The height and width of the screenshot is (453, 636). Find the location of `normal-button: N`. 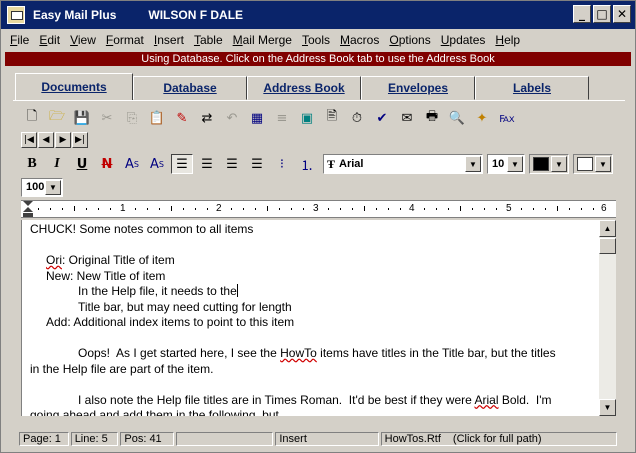

normal-button: N is located at coordinates (107, 164).